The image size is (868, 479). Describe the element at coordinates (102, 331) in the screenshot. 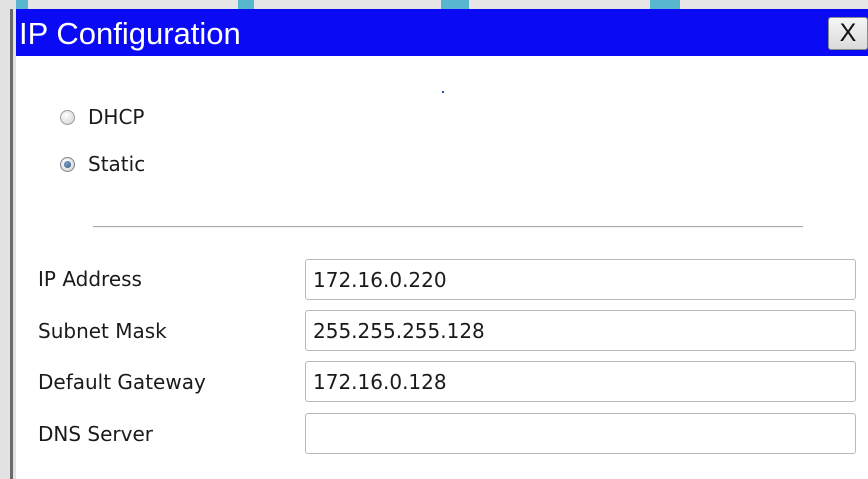

I see `subnet-mask-label: Subnet Mask` at that location.